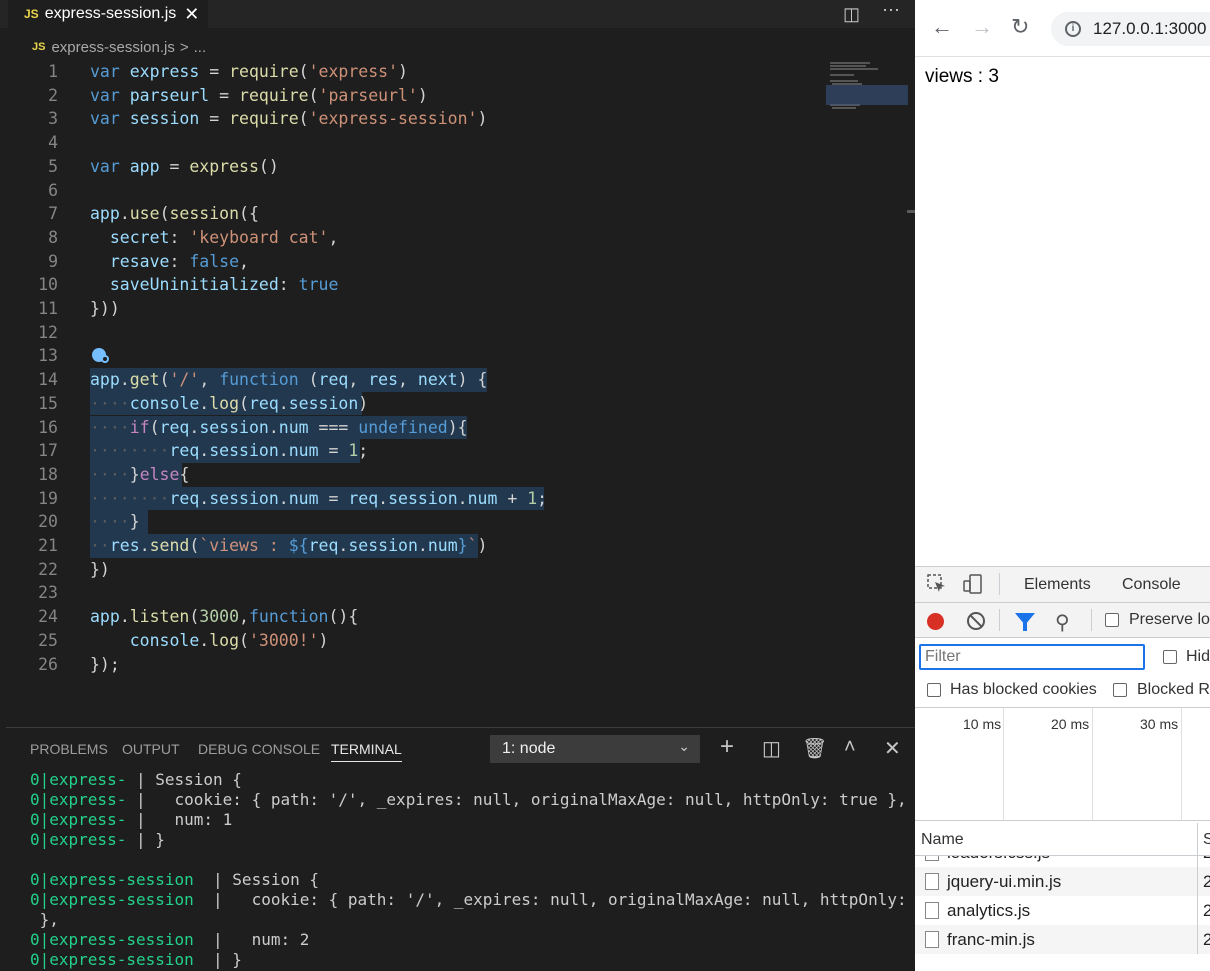 Image resolution: width=1210 pixels, height=971 pixels. Describe the element at coordinates (1206, 840) in the screenshot. I see `status-column-header: S` at that location.